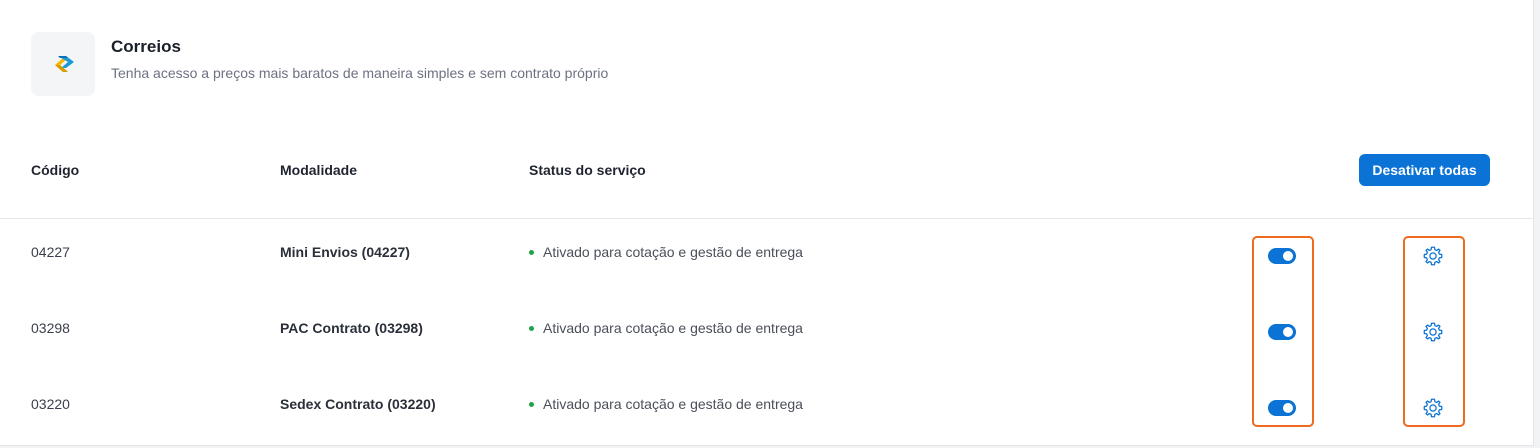 The image size is (1540, 448). Describe the element at coordinates (146, 46) in the screenshot. I see `page-title: Correios` at that location.